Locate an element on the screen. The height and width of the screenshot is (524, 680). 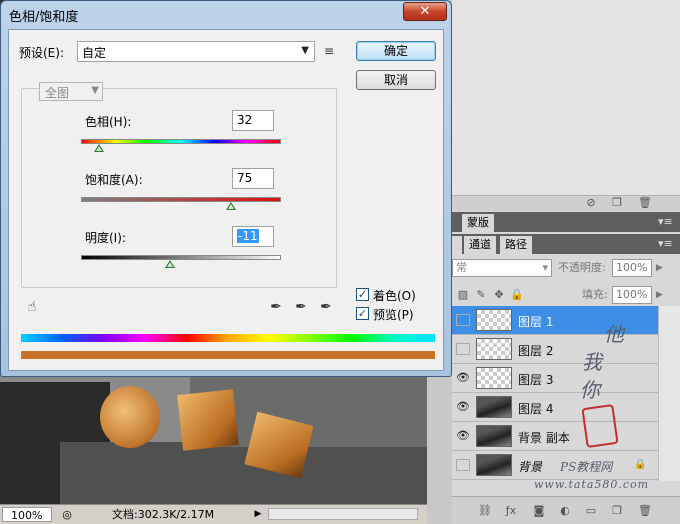
layers-menu-icon: ▾≡ is located at coordinates (665, 244).